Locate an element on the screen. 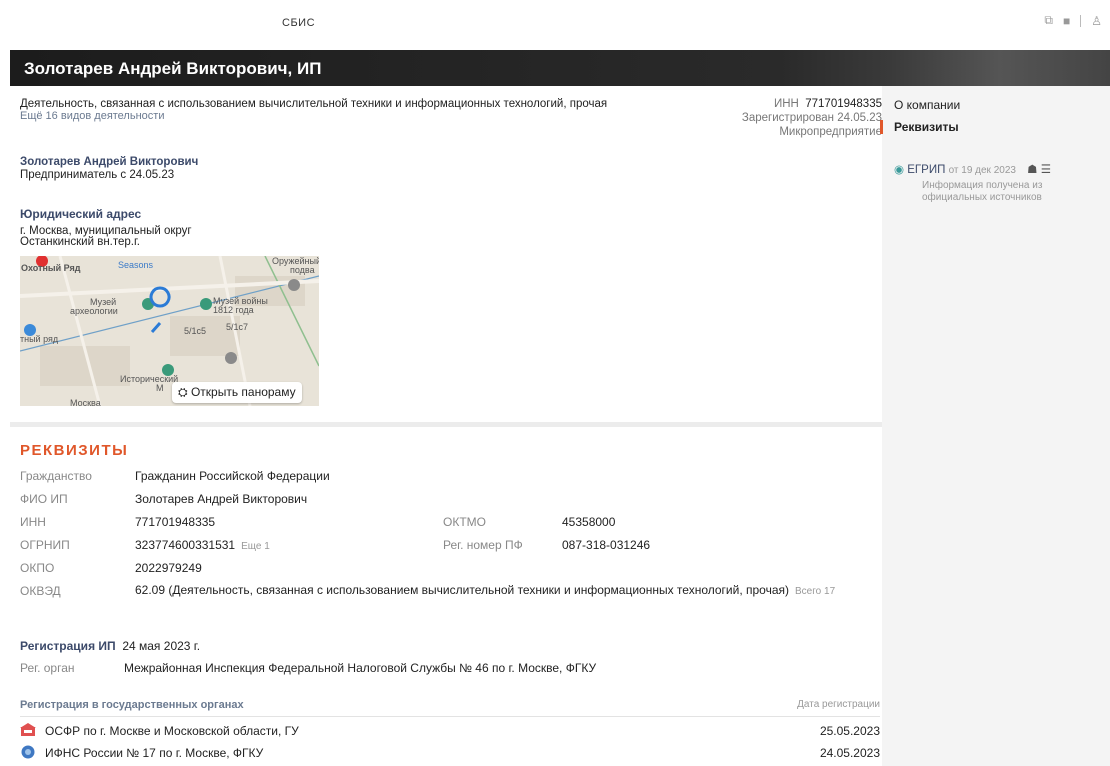 Image resolution: width=1110 pixels, height=766 pixels. open-panorama-label: Открыть панораму is located at coordinates (243, 392).